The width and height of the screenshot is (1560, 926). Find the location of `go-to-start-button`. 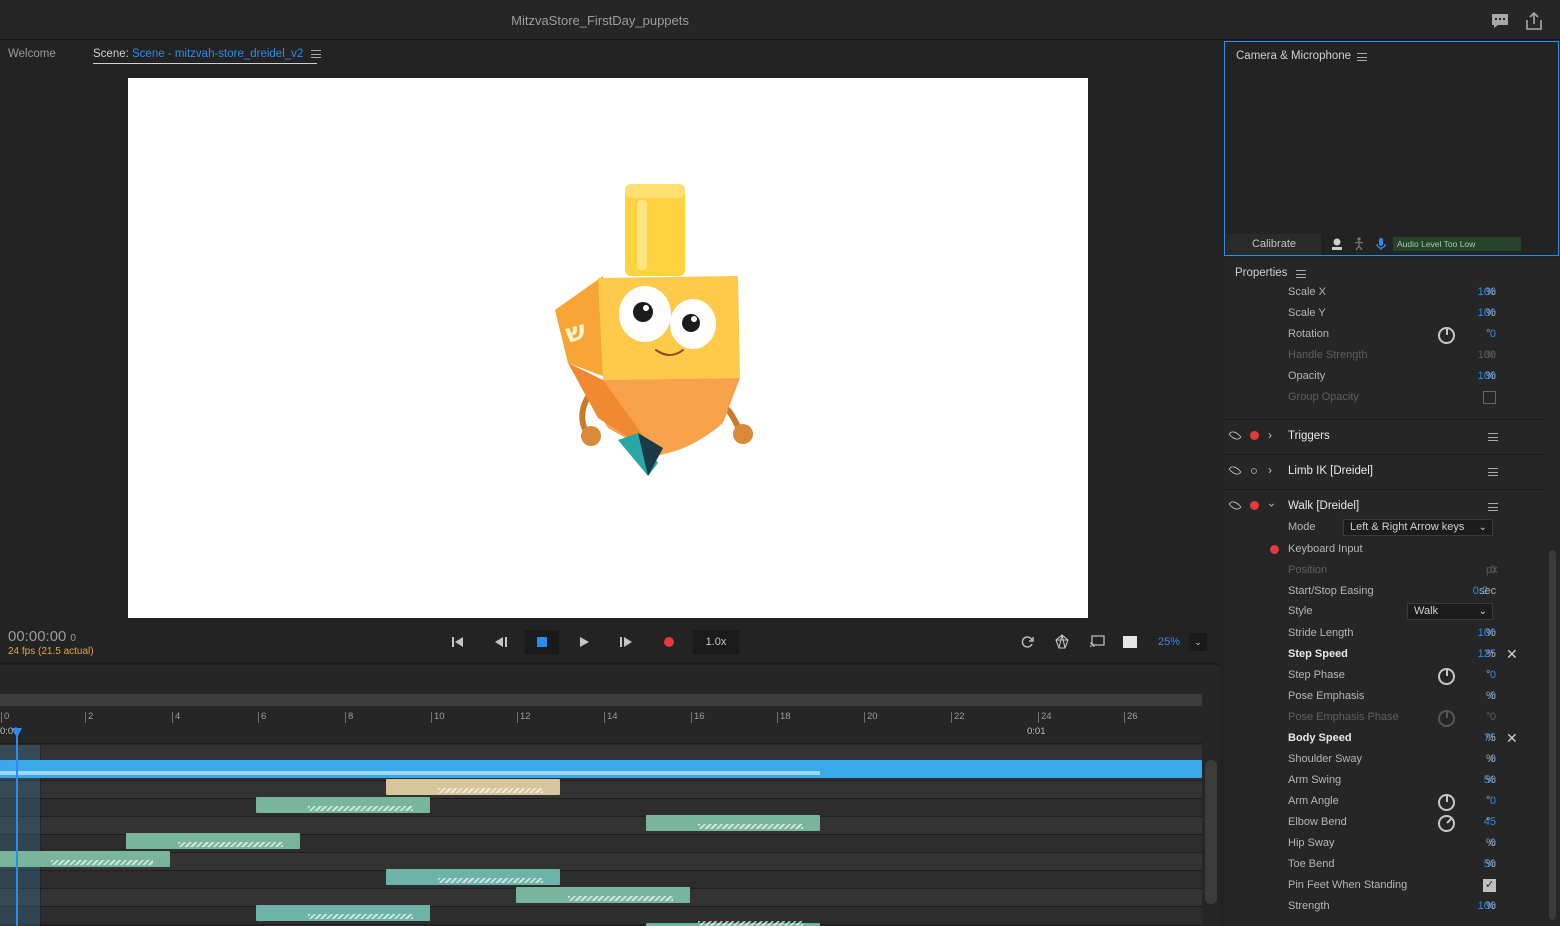

go-to-start-button is located at coordinates (458, 642).